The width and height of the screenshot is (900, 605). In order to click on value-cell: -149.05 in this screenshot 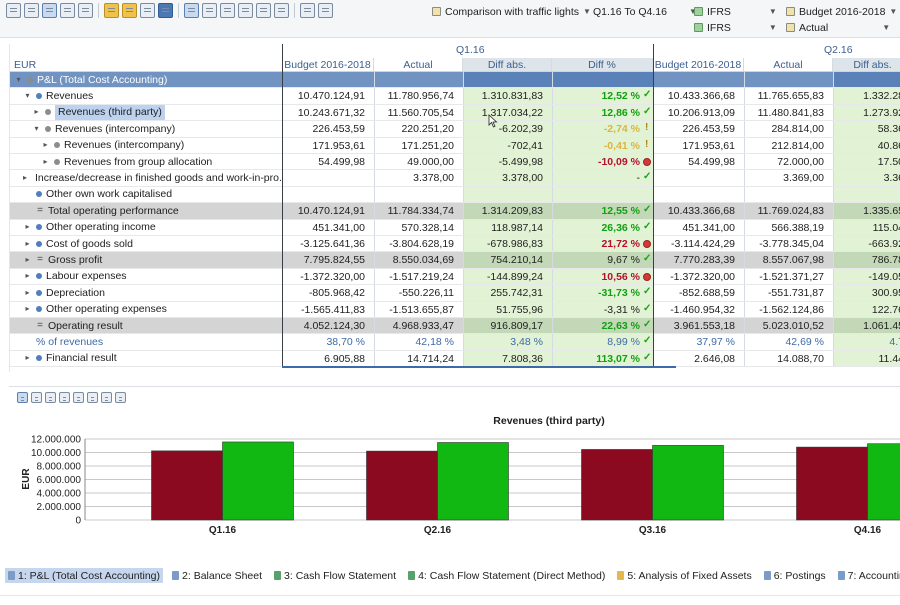, I will do `click(866, 276)`.